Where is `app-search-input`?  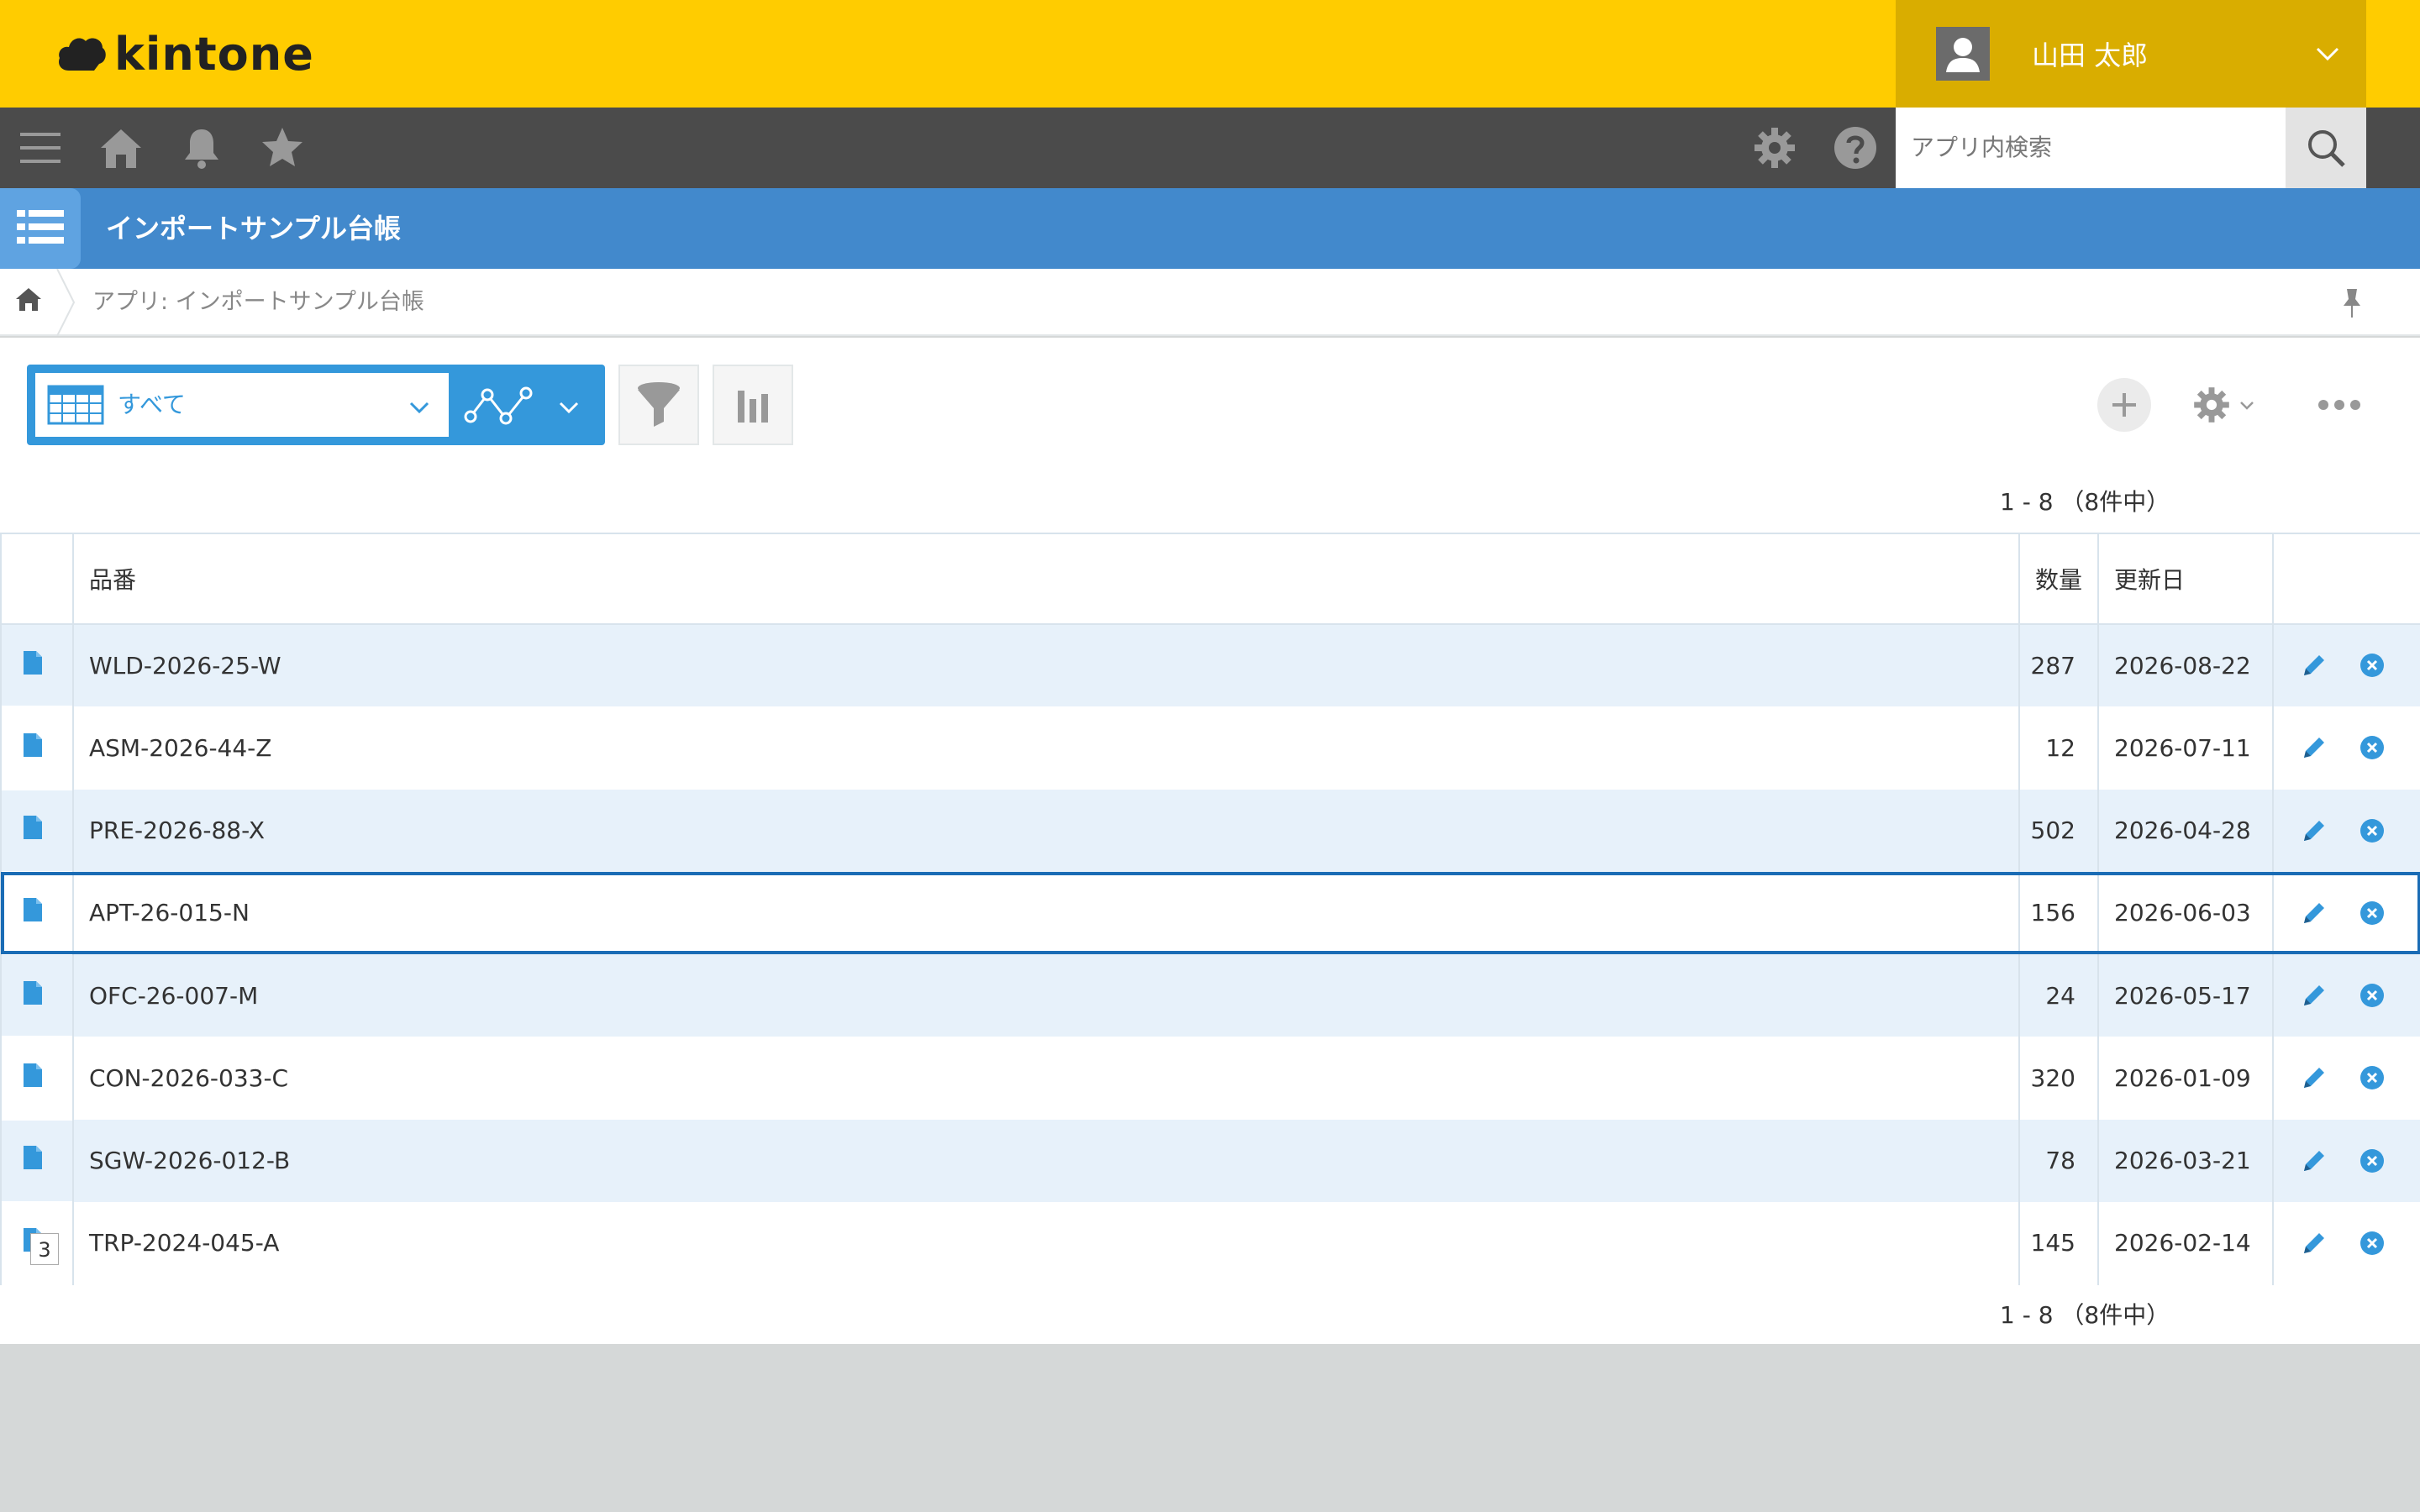 app-search-input is located at coordinates (2091, 148).